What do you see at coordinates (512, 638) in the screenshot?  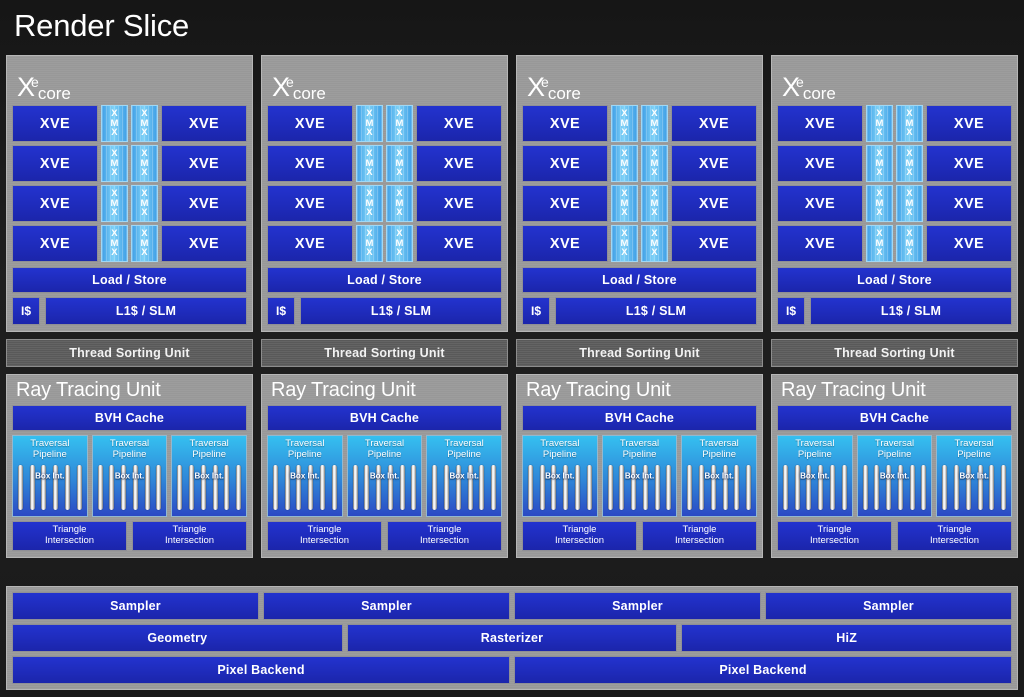 I see `fixed-function-block: Rasterizer` at bounding box center [512, 638].